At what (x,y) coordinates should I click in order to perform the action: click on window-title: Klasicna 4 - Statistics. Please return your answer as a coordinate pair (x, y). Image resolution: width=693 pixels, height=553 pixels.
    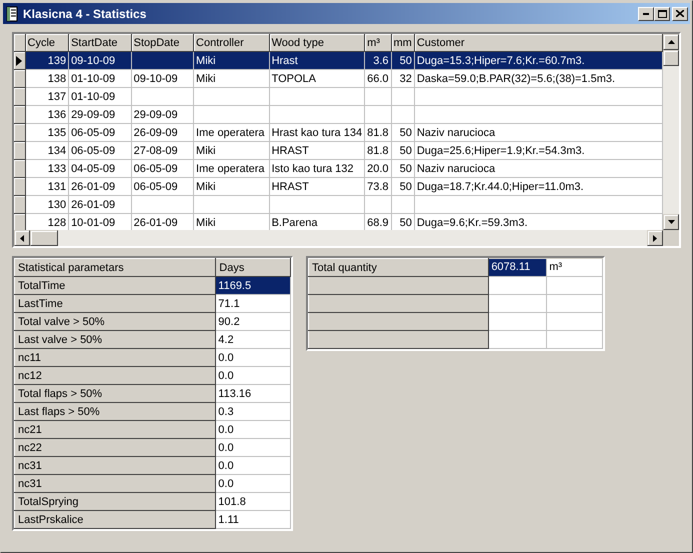
    Looking at the image, I should click on (85, 13).